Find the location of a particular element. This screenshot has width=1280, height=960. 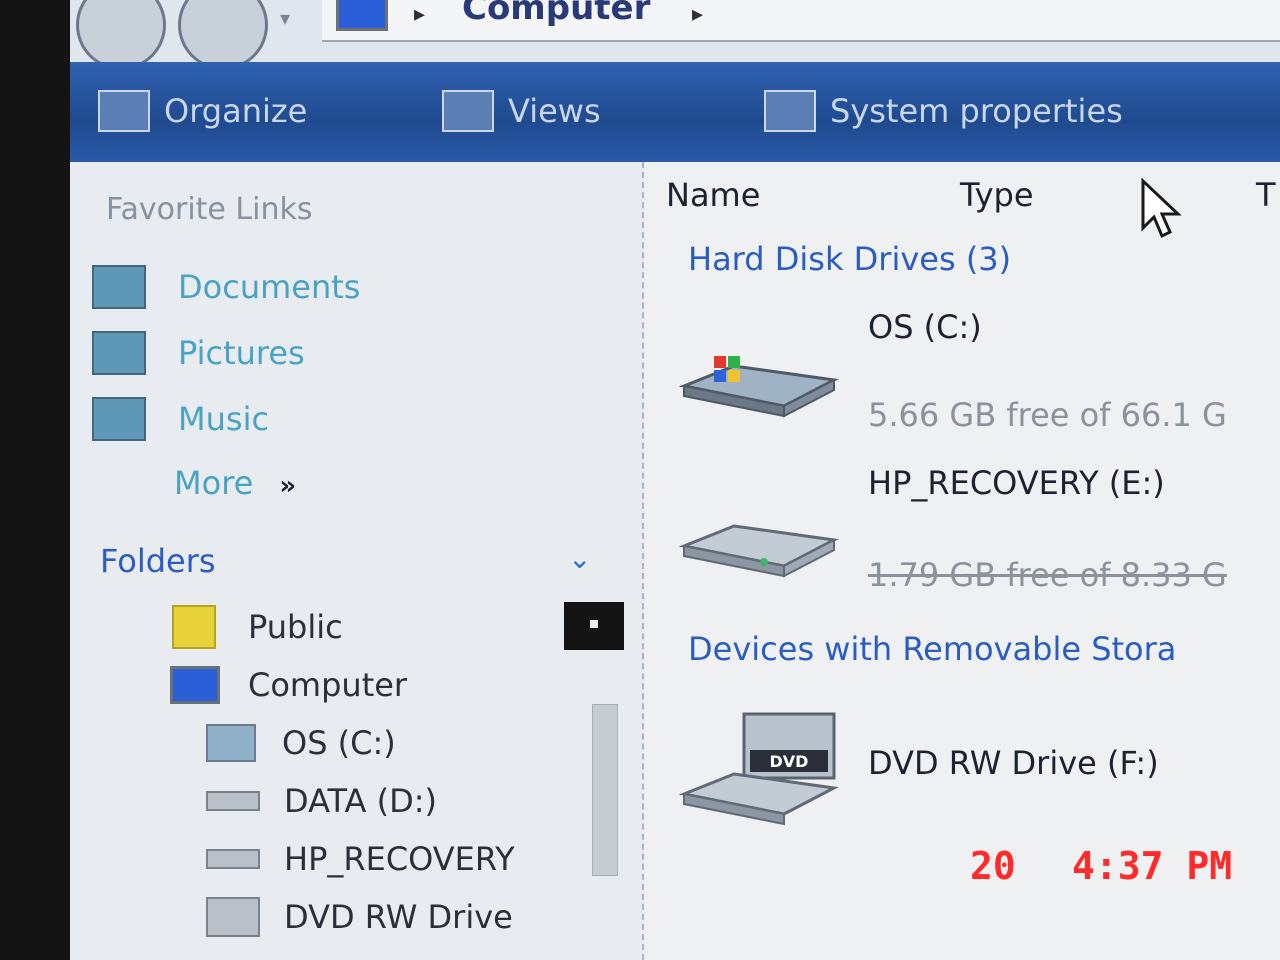

tree-label: DATA (D:) is located at coordinates (360, 801).